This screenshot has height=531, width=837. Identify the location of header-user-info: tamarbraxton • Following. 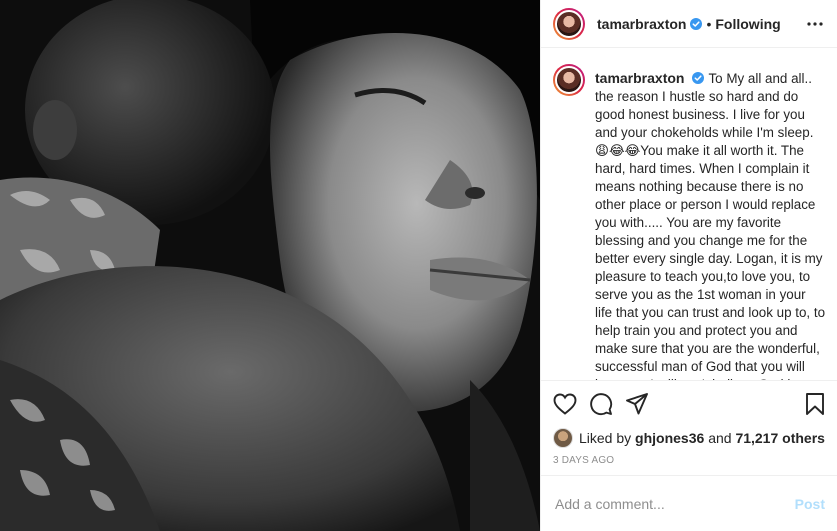
(700, 24).